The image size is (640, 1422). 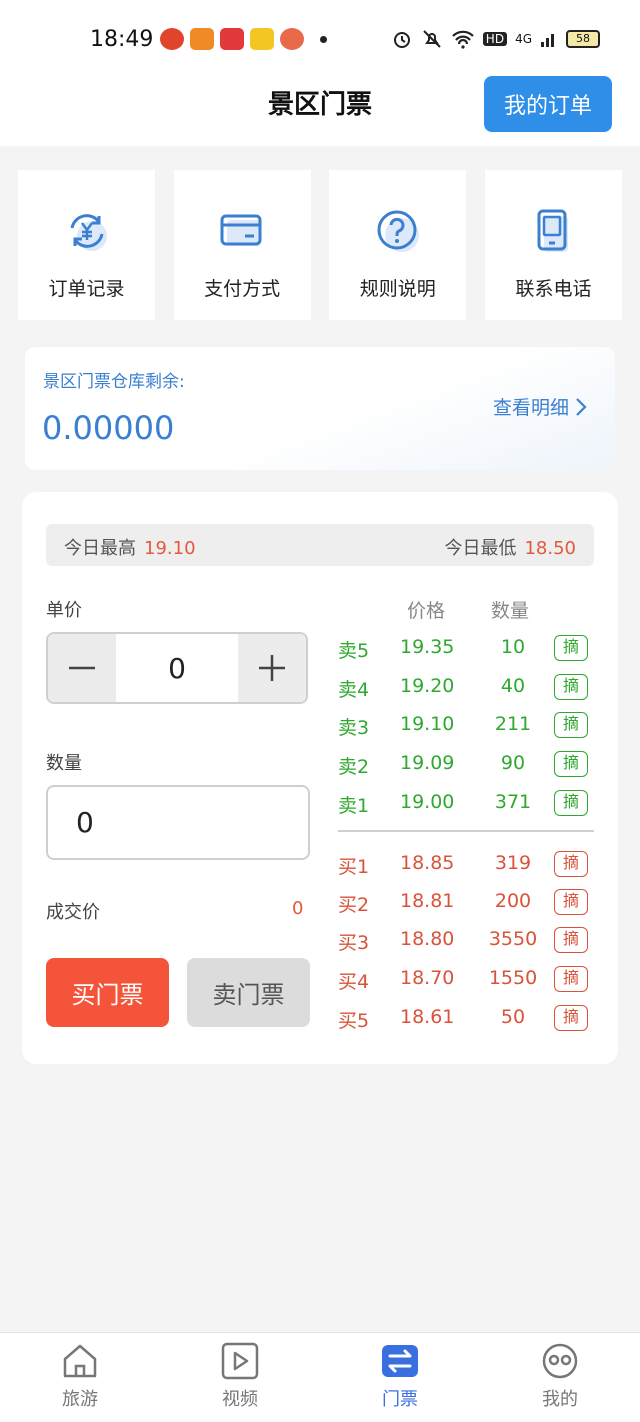 What do you see at coordinates (560, 1361) in the screenshot?
I see `profile-icon` at bounding box center [560, 1361].